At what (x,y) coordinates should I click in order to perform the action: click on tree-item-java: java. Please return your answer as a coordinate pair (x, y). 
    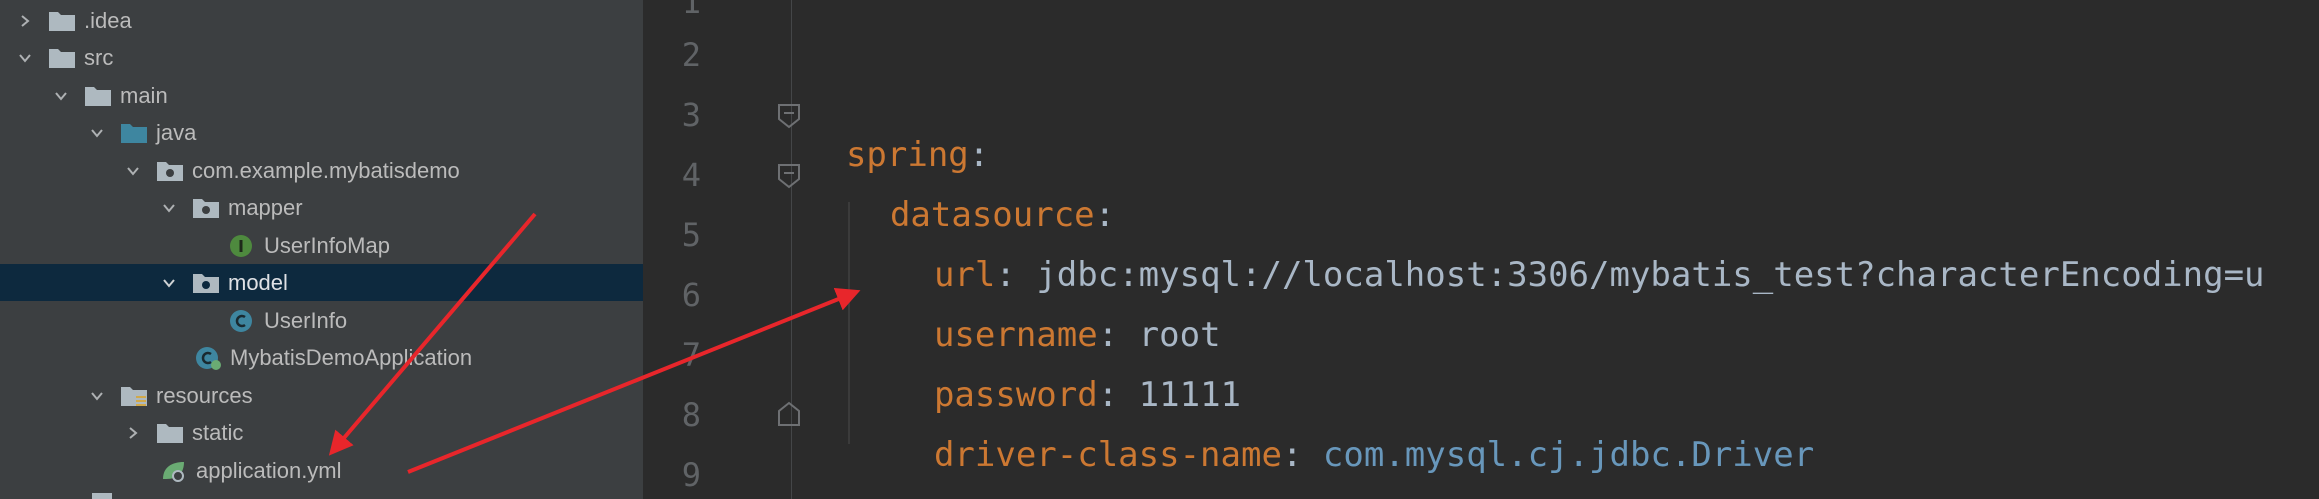
    Looking at the image, I should click on (321, 132).